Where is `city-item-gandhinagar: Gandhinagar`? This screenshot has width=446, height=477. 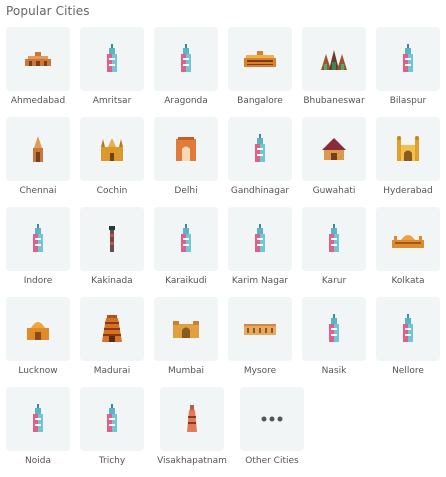 city-item-gandhinagar: Gandhinagar is located at coordinates (260, 156).